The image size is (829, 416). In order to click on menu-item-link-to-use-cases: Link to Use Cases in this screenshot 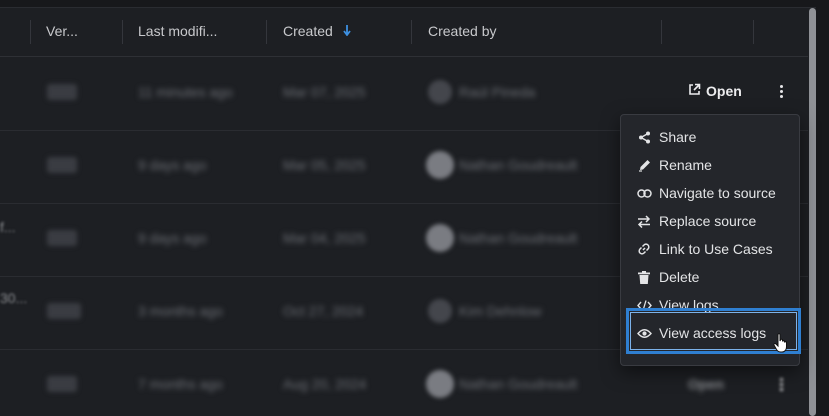, I will do `click(710, 249)`.